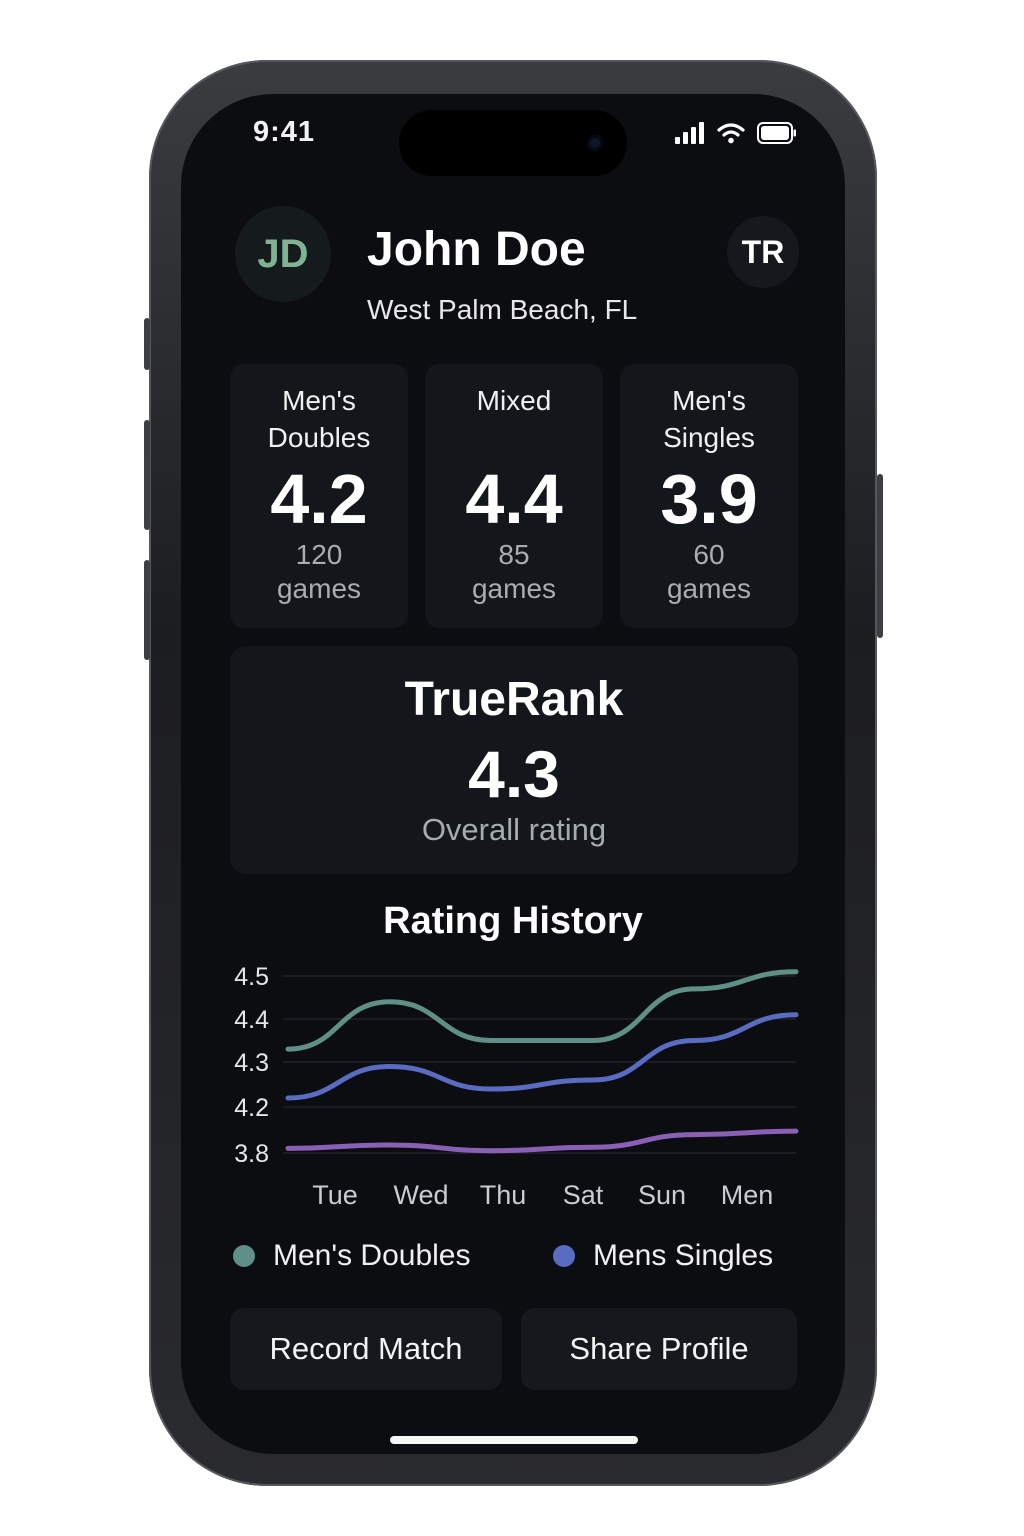  I want to click on rating-history-chart: 4.5 4.4 4.3 4.2 3.8 Tue Wed Thu Sat Sun Men, so click(516, 1086).